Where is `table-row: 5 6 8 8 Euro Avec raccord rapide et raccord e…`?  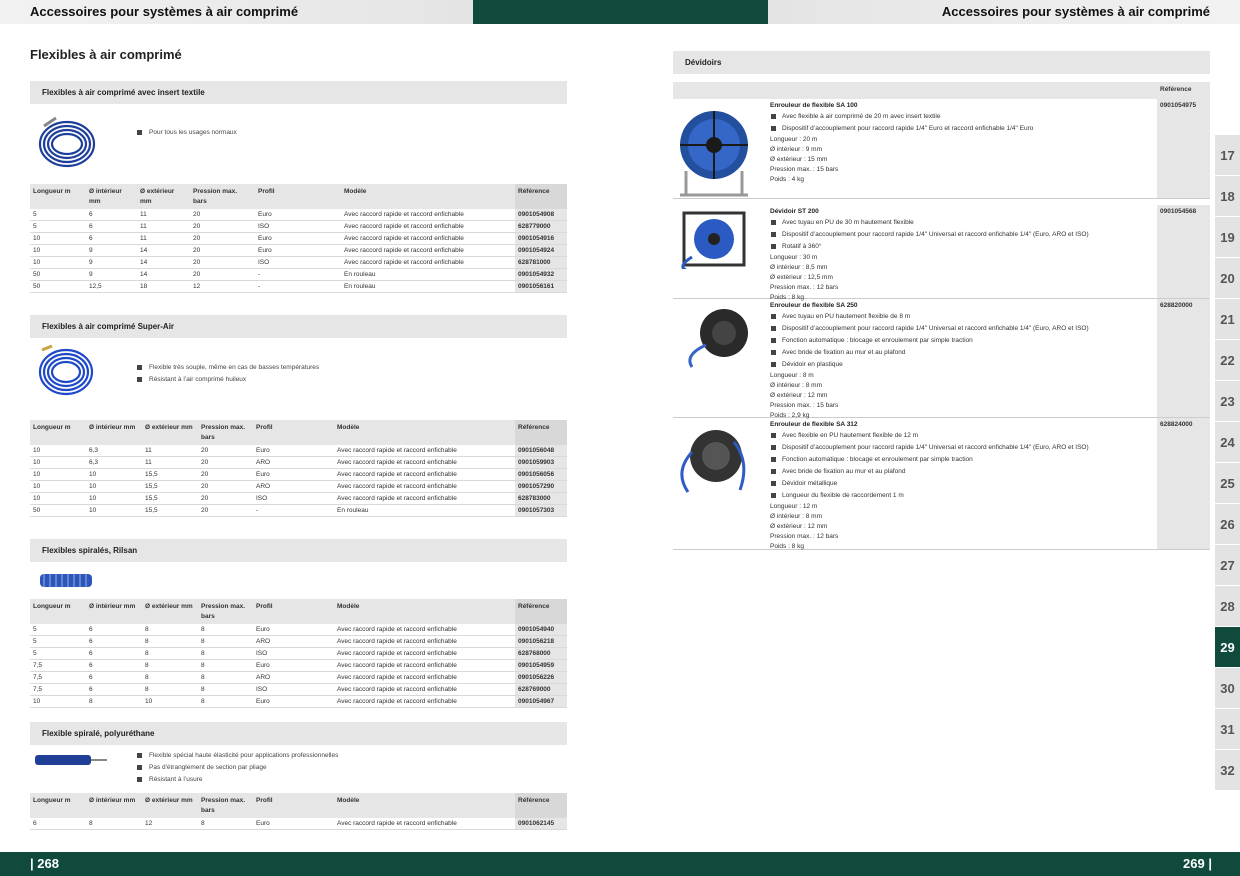
table-row: 5 6 8 8 Euro Avec raccord rapide et raccord e… is located at coordinates (298, 630).